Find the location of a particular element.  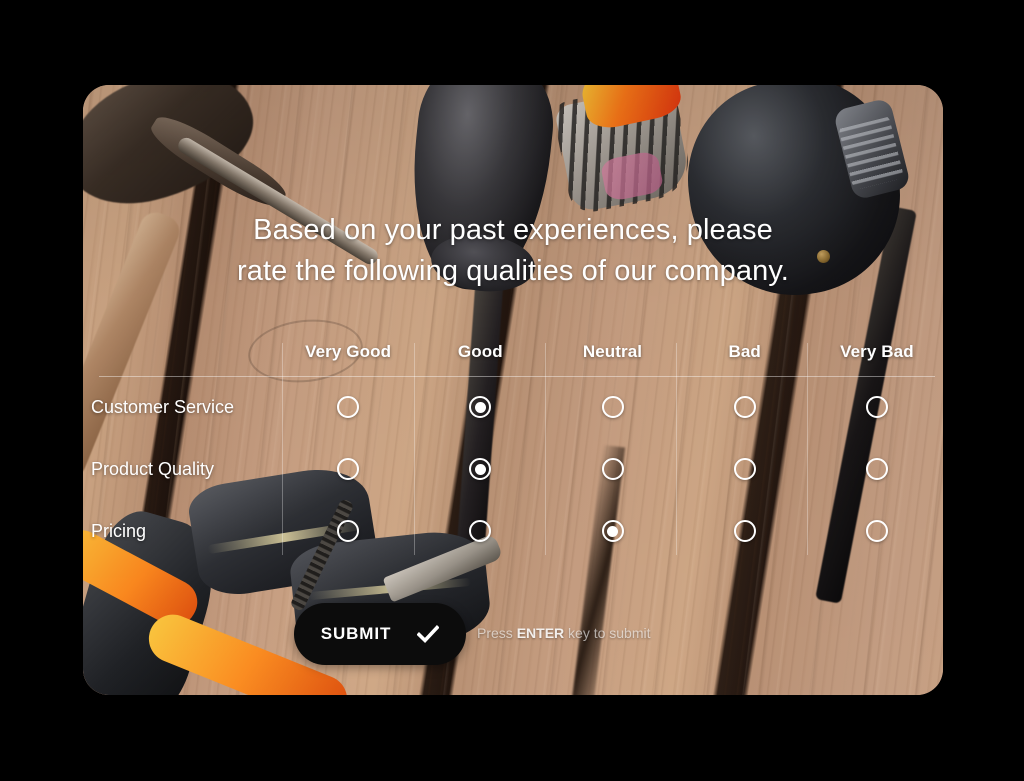

radio-pricing-very-bad is located at coordinates (876, 531).